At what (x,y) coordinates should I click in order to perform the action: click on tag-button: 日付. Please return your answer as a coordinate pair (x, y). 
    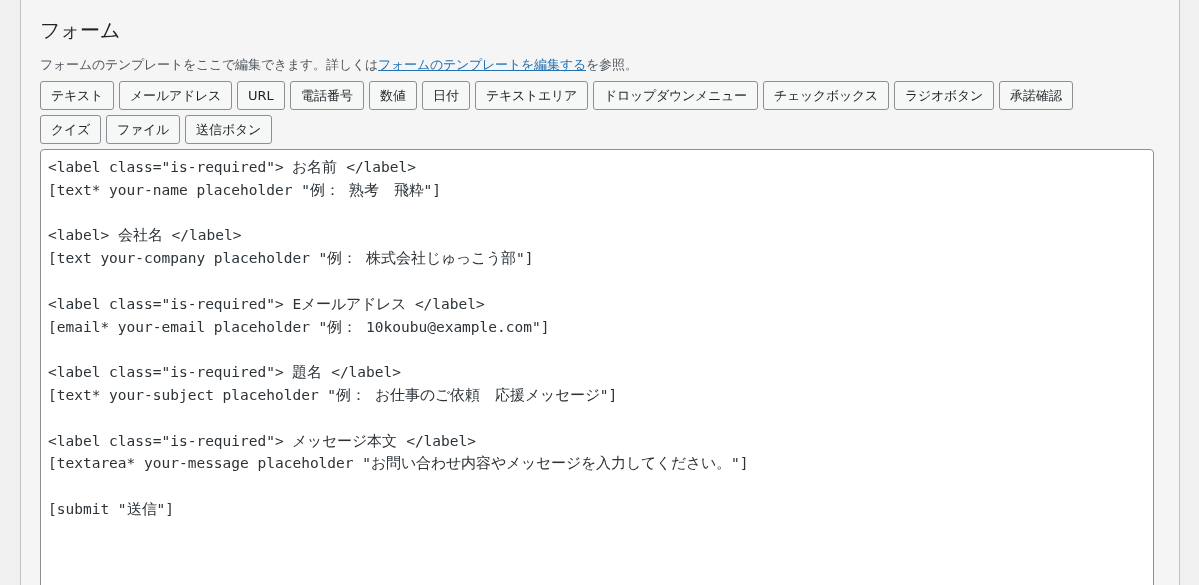
    Looking at the image, I should click on (445, 95).